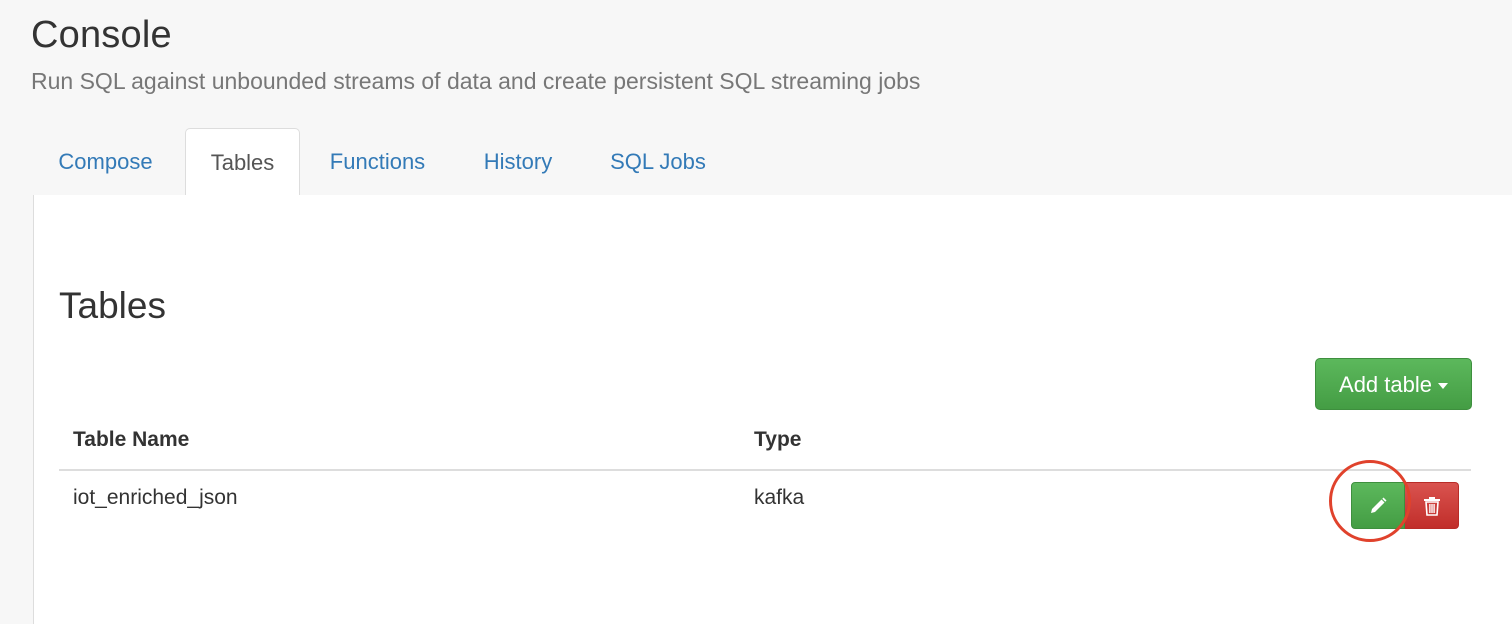 The image size is (1512, 624). Describe the element at coordinates (778, 439) in the screenshot. I see `column-header-type: Type` at that location.